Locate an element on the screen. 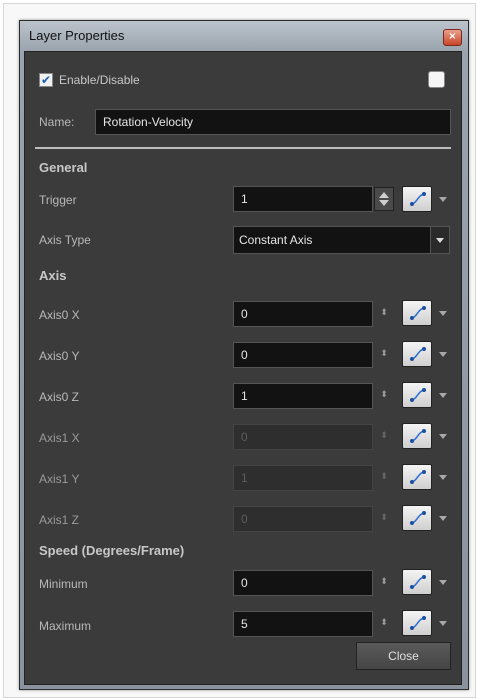 Image resolution: width=478 pixels, height=700 pixels. axis1-z-function-button is located at coordinates (417, 518).